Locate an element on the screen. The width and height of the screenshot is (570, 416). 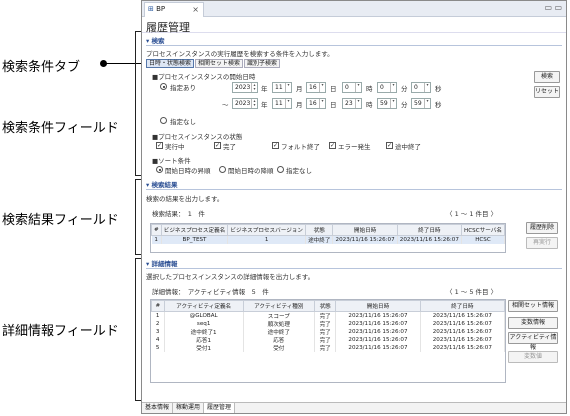
minimize-icon: ▭ is located at coordinates (548, 7).